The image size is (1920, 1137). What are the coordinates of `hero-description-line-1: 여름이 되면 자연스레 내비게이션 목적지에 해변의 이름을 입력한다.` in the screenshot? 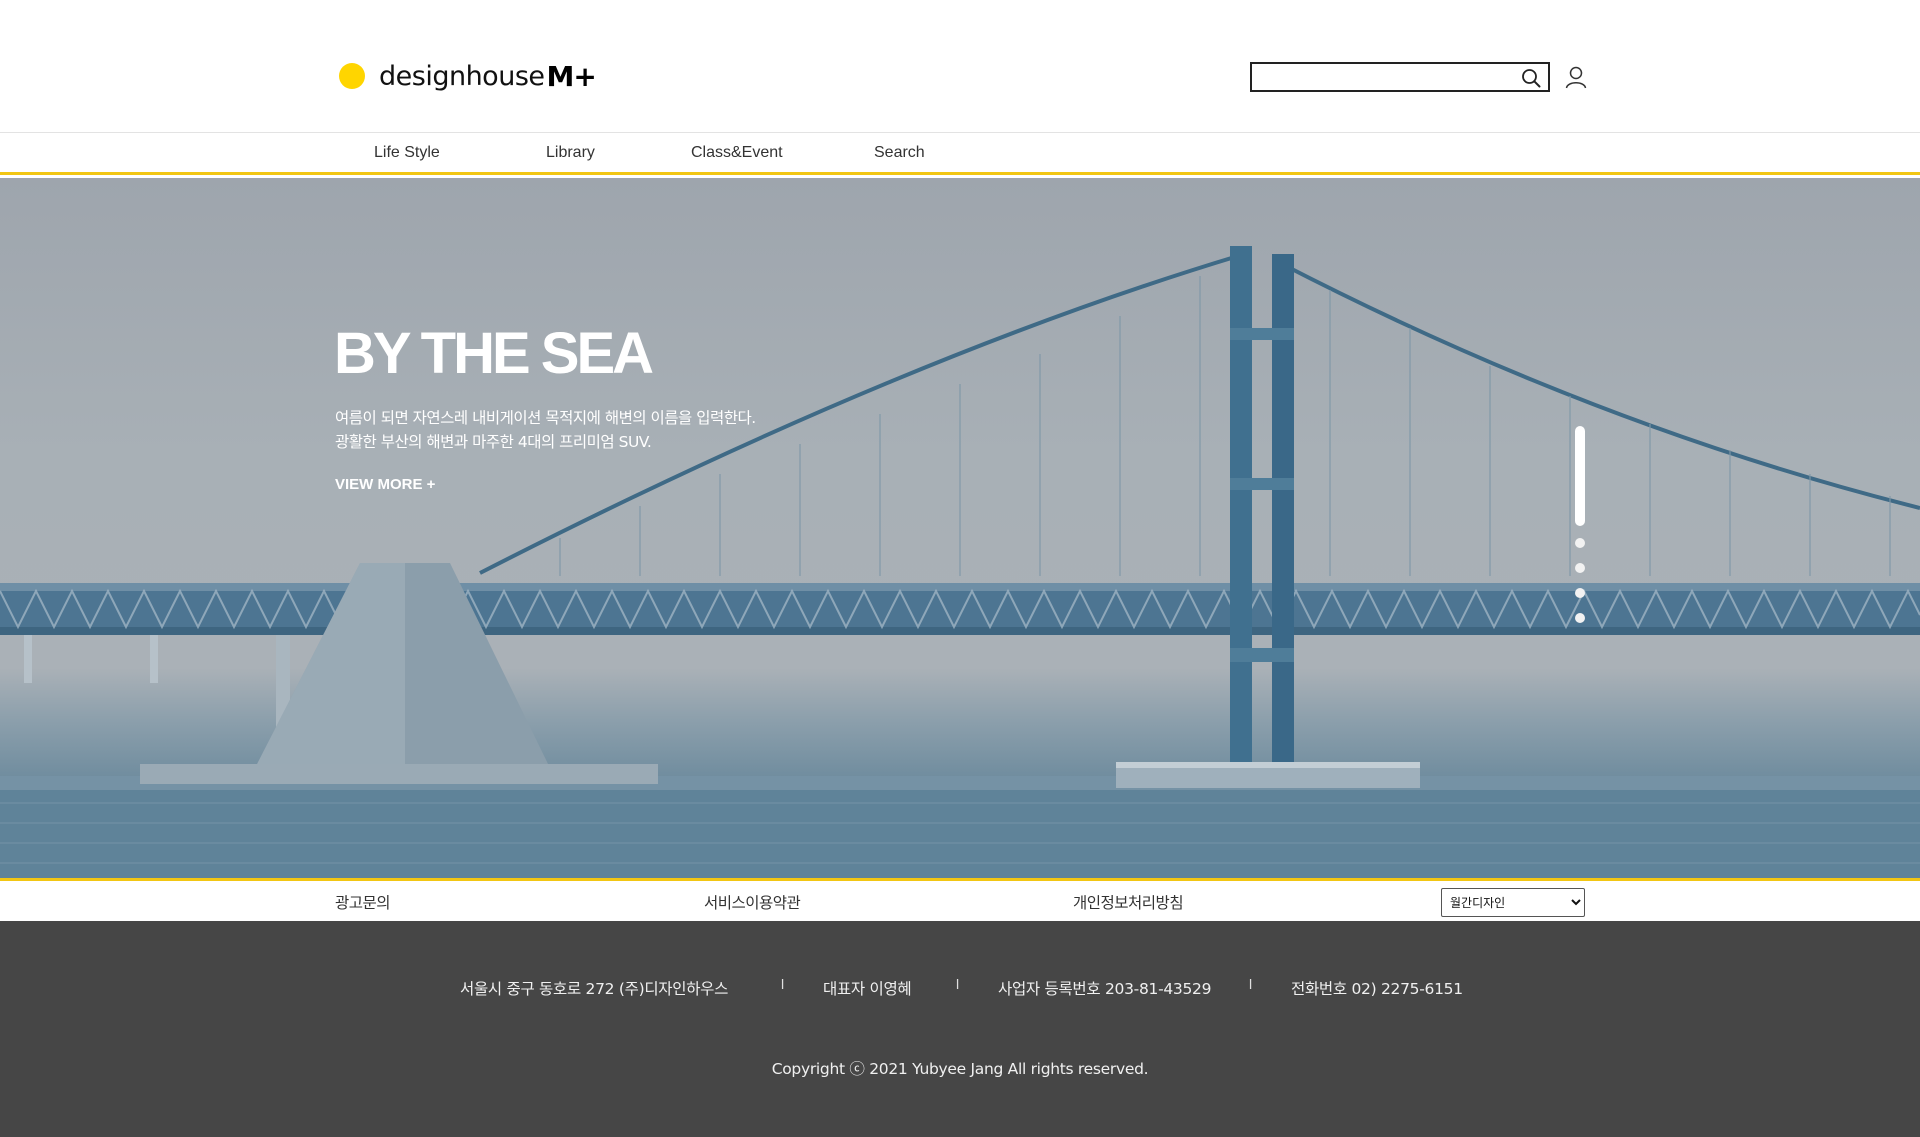 It's located at (545, 418).